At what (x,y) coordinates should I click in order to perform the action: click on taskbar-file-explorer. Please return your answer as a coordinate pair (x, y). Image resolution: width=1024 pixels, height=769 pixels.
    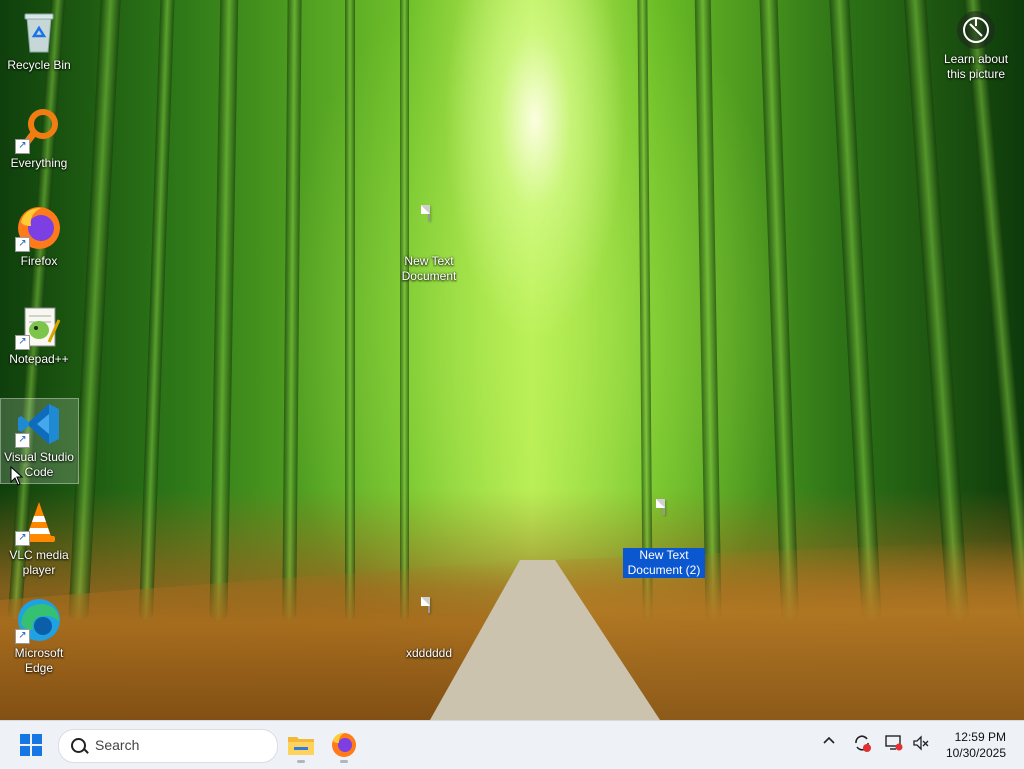
    Looking at the image, I should click on (301, 746).